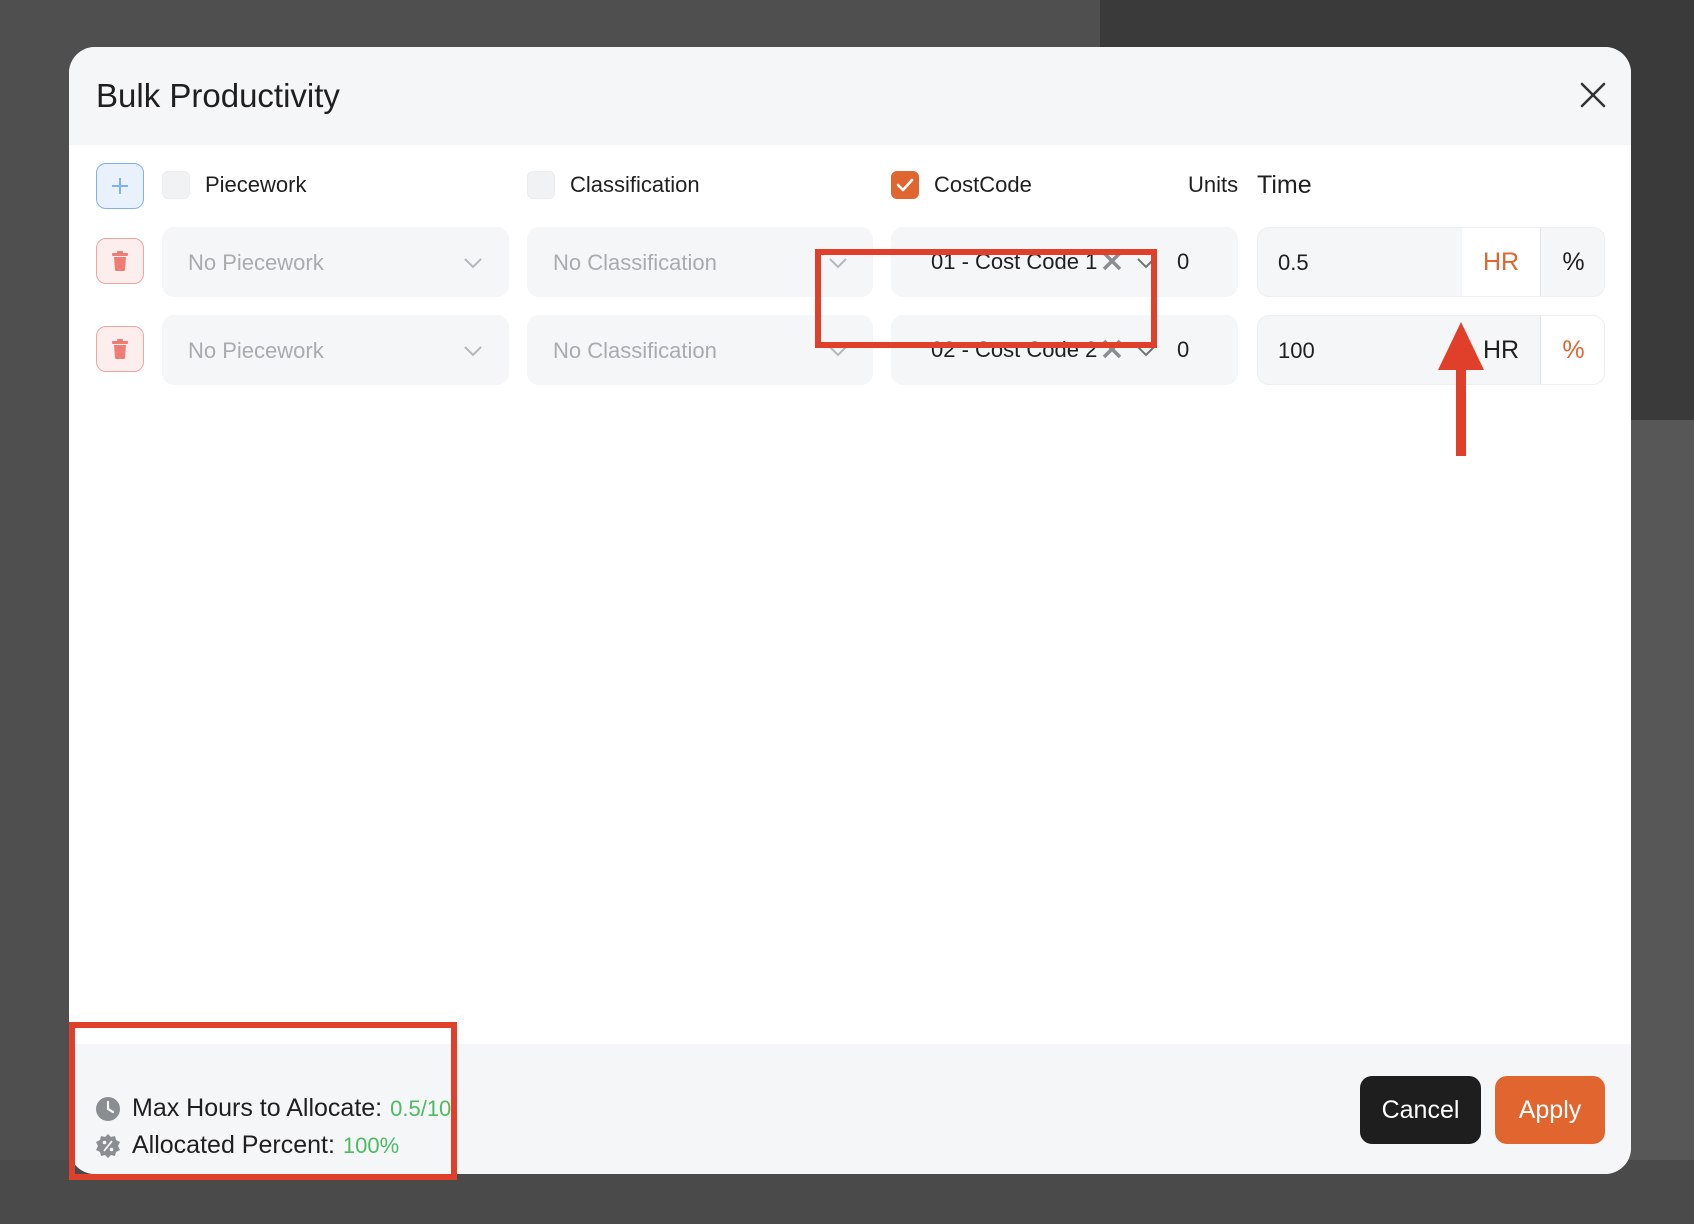 The width and height of the screenshot is (1694, 1224). I want to click on check-icon, so click(905, 185).